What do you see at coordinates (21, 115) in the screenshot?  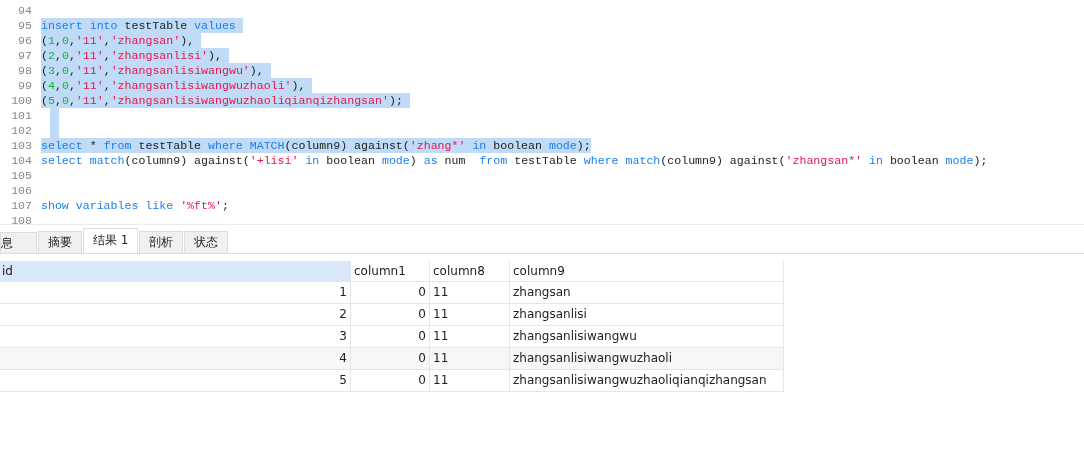 I see `line-number: 101` at bounding box center [21, 115].